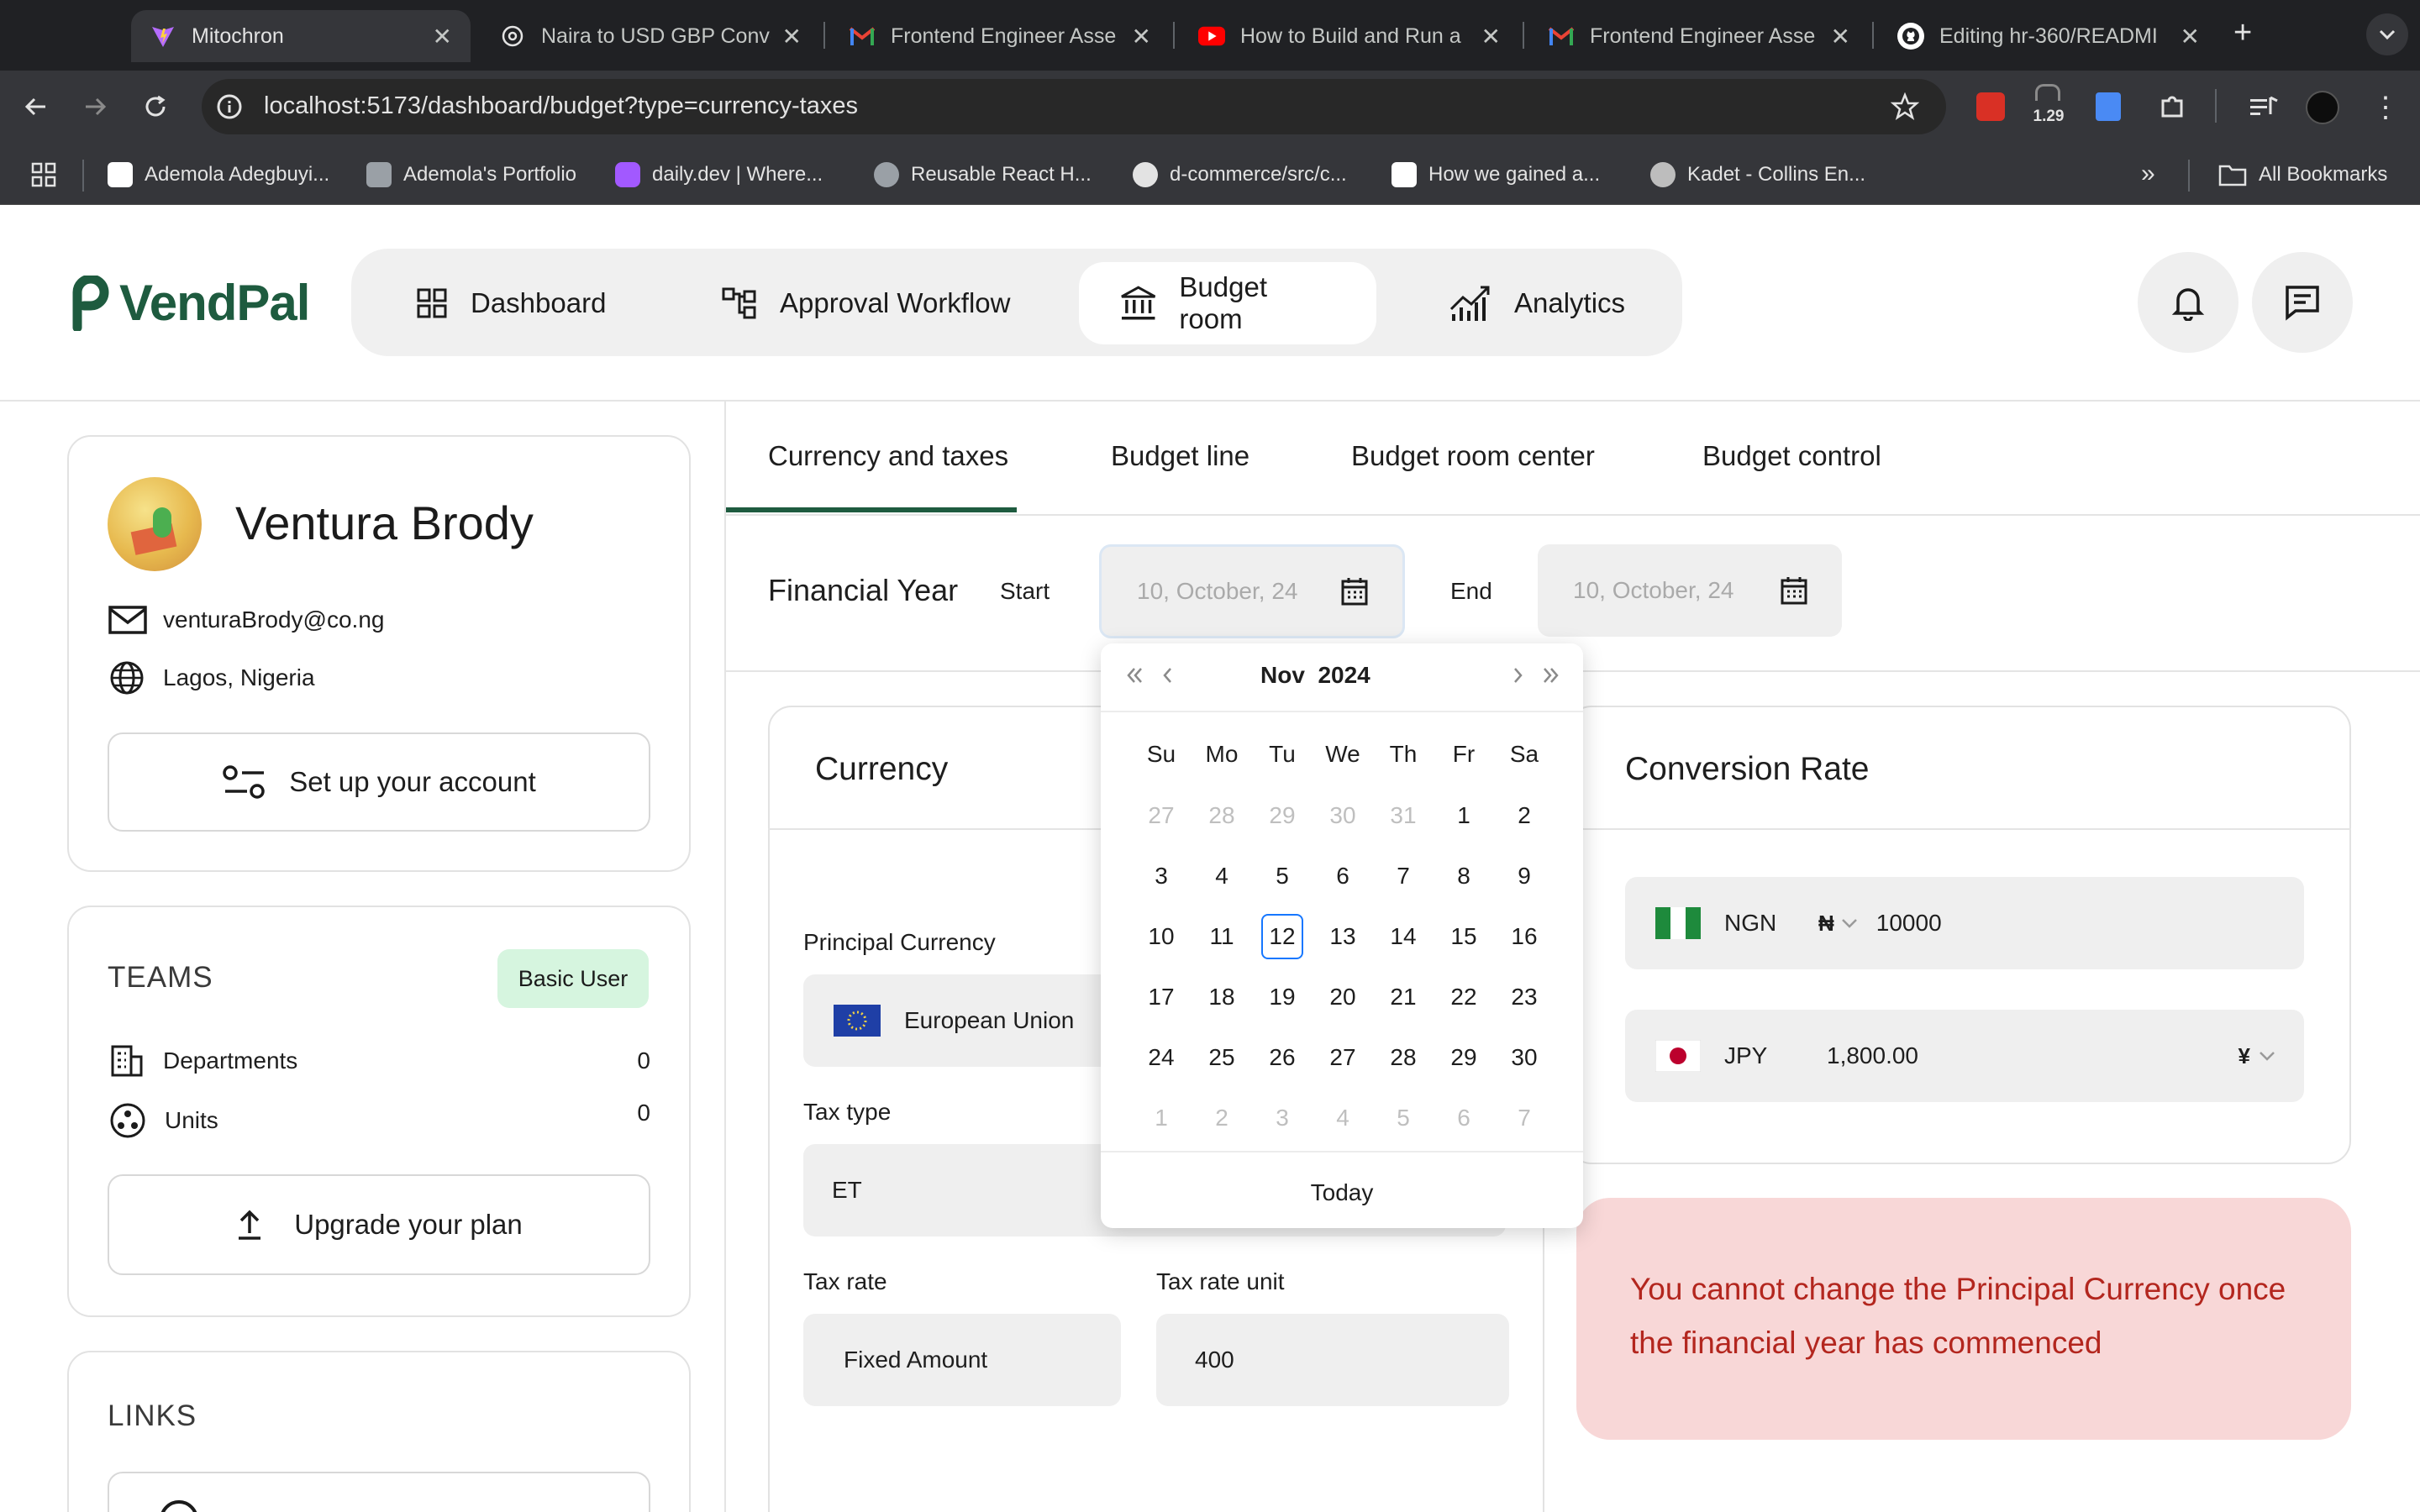 This screenshot has height=1512, width=2420. Describe the element at coordinates (866, 303) in the screenshot. I see `nav-approval-workflow: Approval Workflow` at that location.